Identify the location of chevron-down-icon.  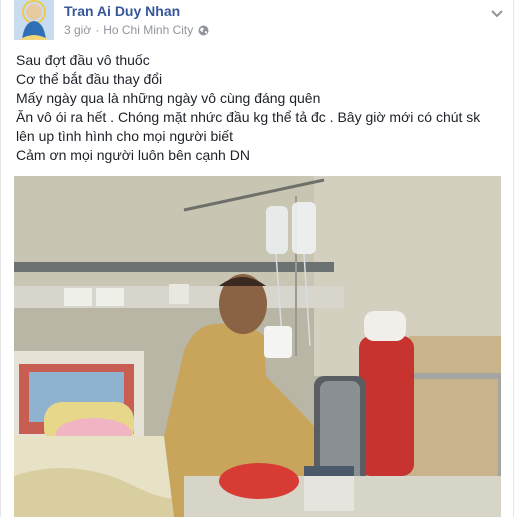
(497, 12).